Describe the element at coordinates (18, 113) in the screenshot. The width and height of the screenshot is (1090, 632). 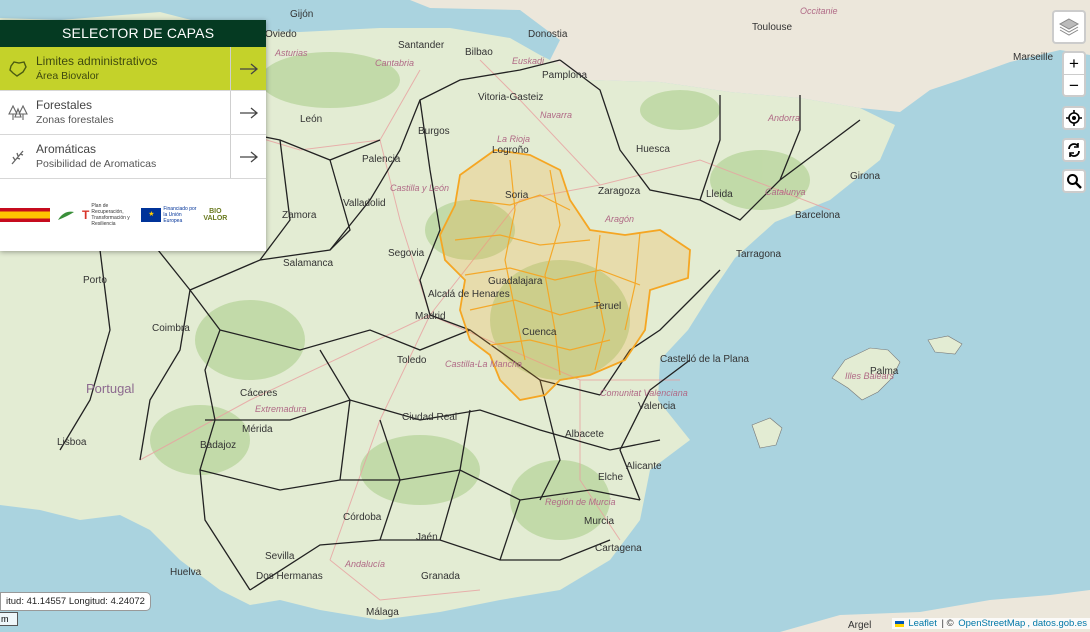
I see `trees-icon` at that location.